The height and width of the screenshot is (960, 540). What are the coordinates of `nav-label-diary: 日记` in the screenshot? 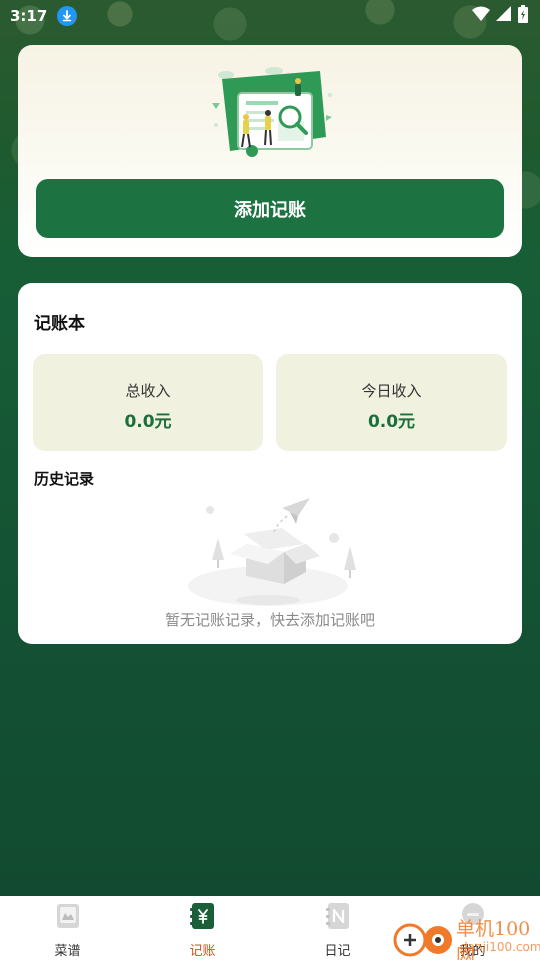 It's located at (337, 951).